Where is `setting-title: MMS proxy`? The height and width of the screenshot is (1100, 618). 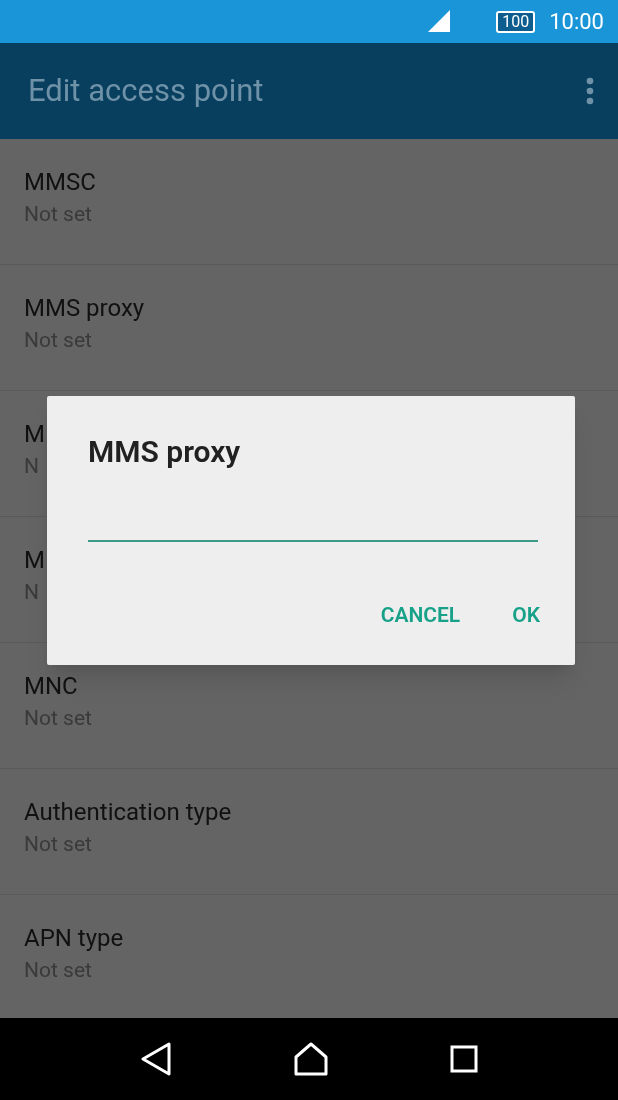 setting-title: MMS proxy is located at coordinates (84, 308).